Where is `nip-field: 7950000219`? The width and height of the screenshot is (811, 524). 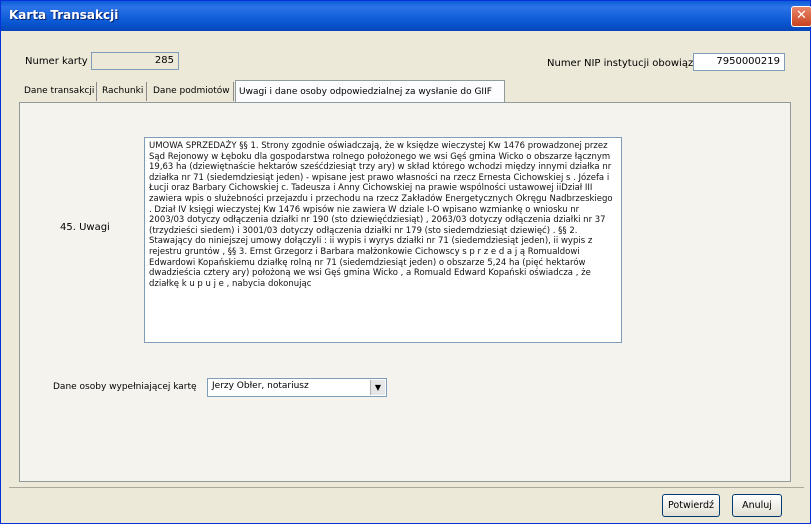 nip-field: 7950000219 is located at coordinates (739, 62).